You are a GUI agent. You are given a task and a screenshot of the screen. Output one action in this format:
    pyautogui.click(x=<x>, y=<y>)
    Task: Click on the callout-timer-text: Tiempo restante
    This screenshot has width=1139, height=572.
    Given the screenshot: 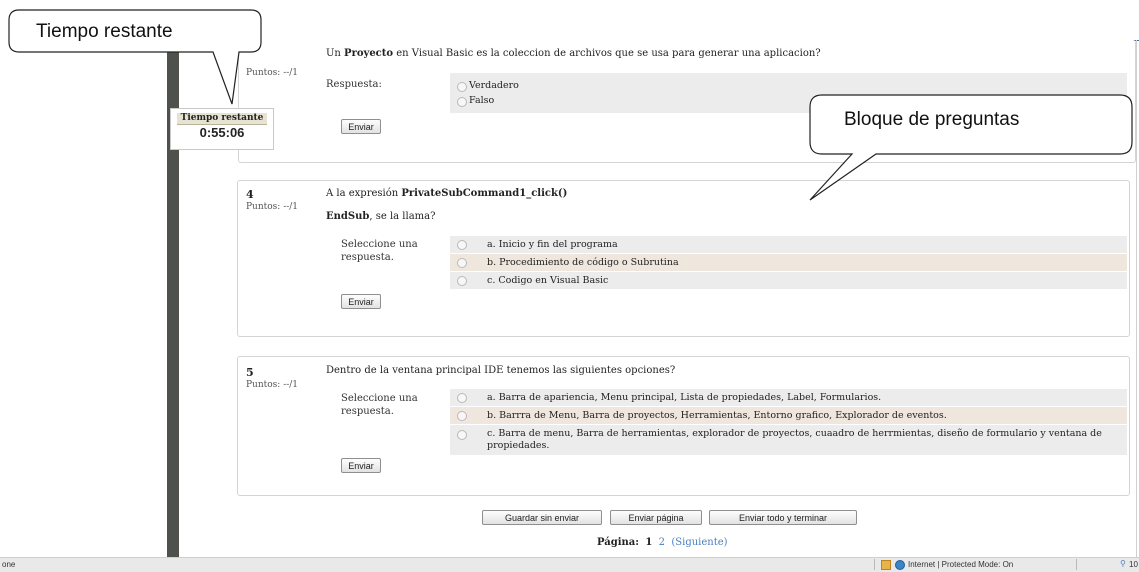 What is the action you would take?
    pyautogui.click(x=104, y=31)
    